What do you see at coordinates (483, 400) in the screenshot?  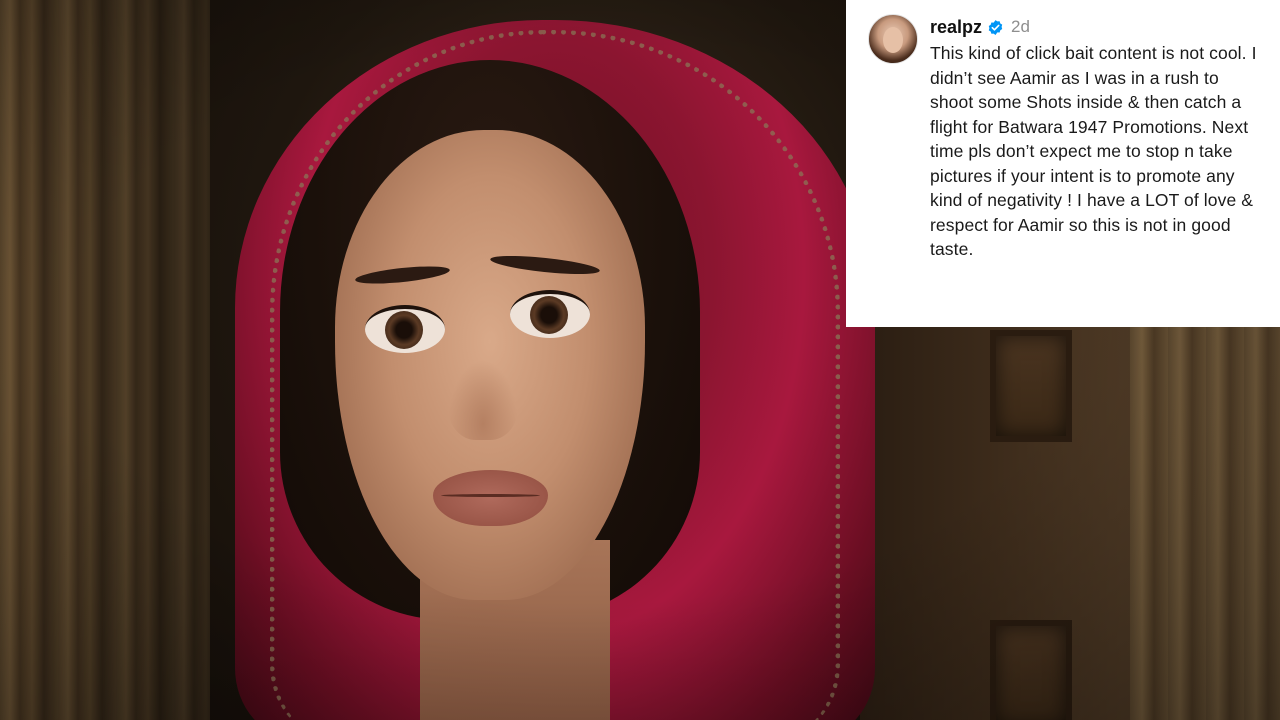 I see `nose` at bounding box center [483, 400].